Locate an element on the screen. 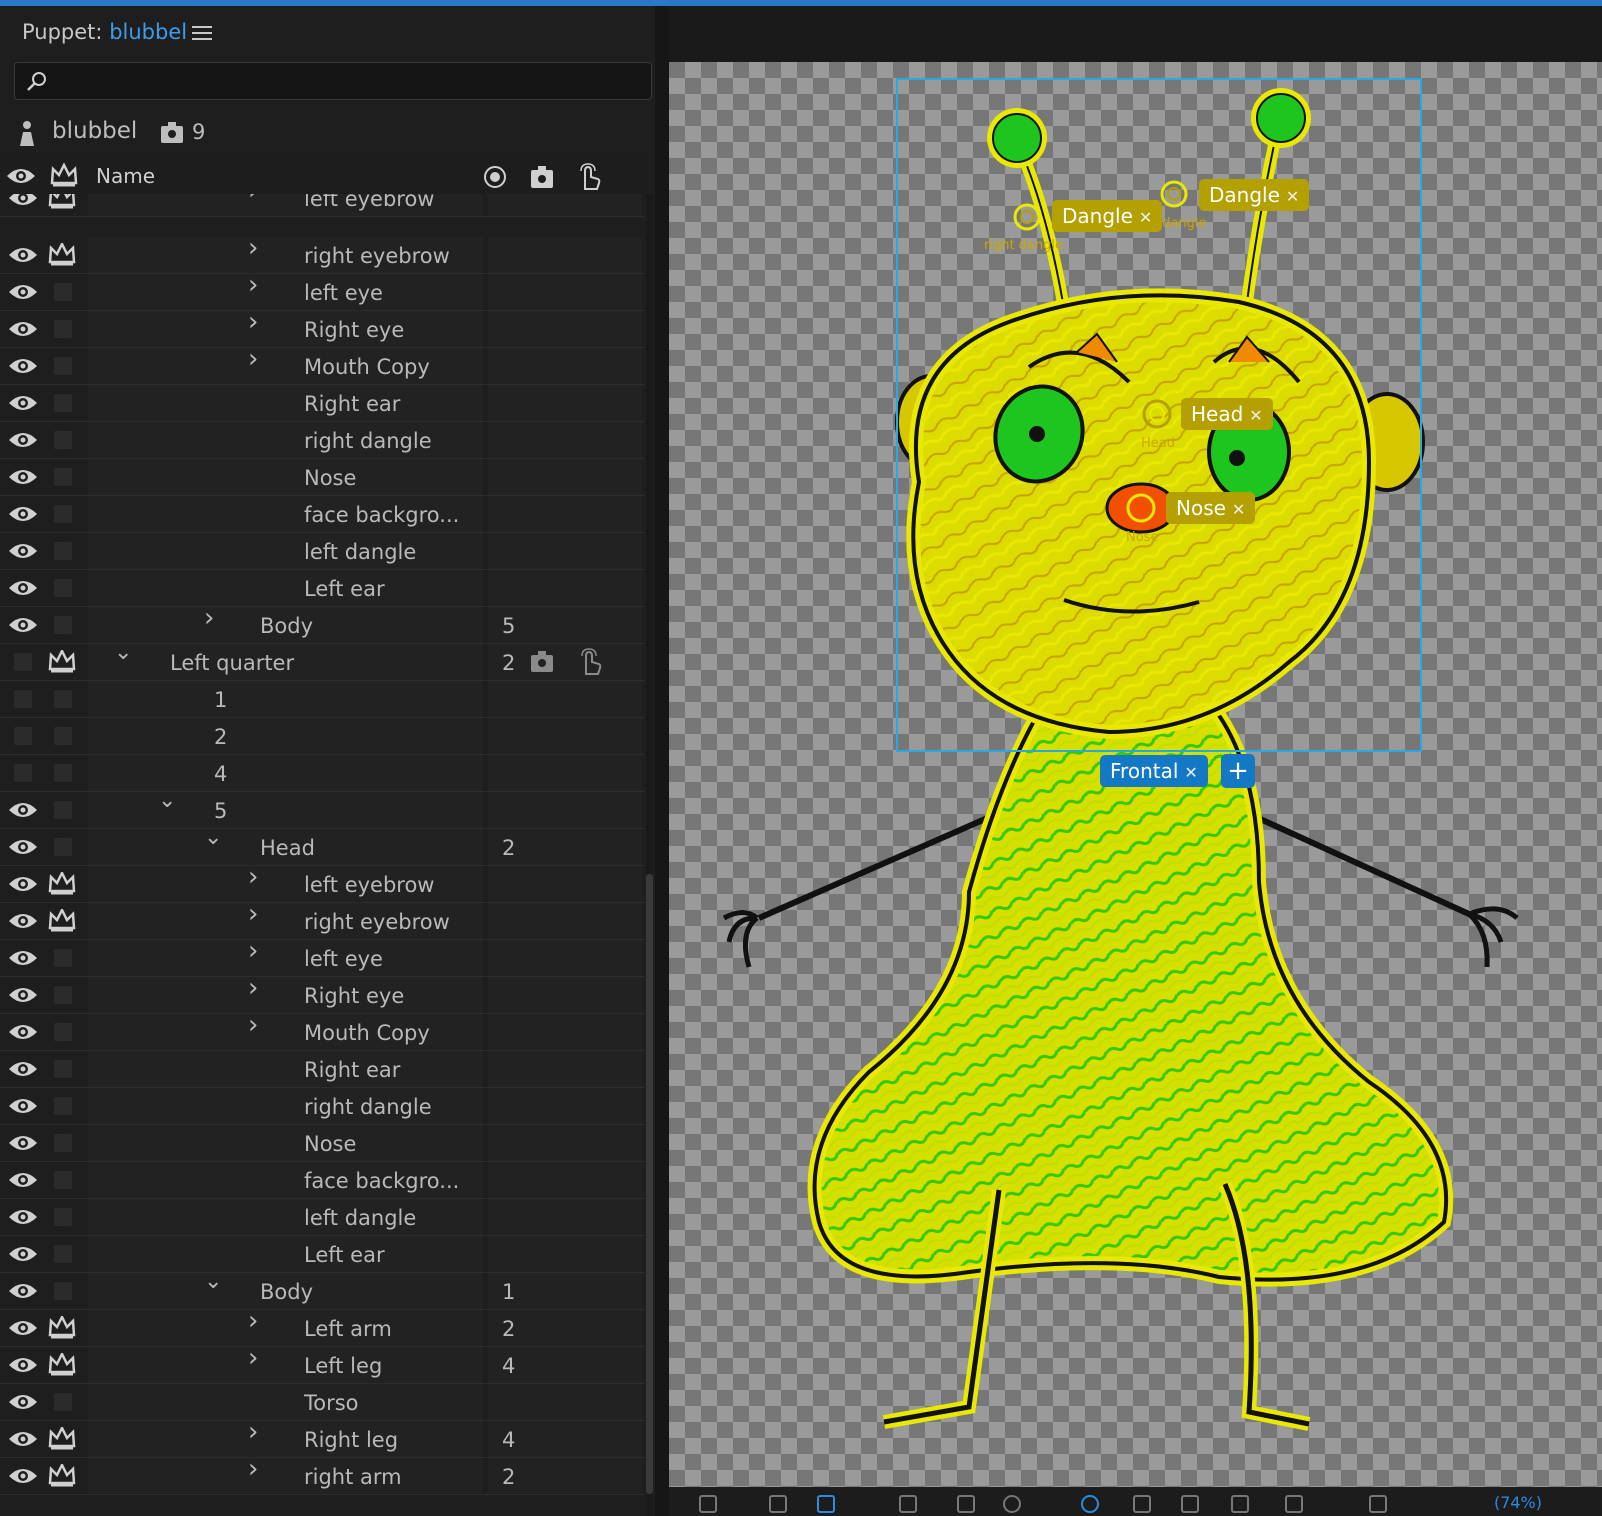  nose-tag-close-icon: ✕ is located at coordinates (1238, 510).